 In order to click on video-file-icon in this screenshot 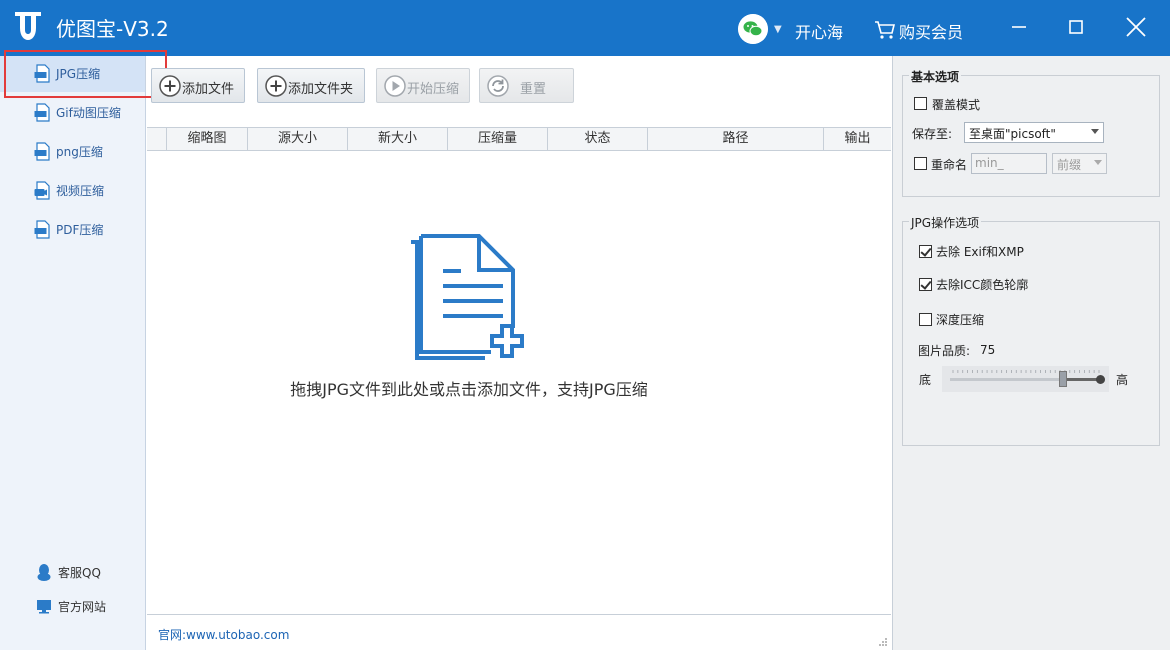, I will do `click(42, 190)`.